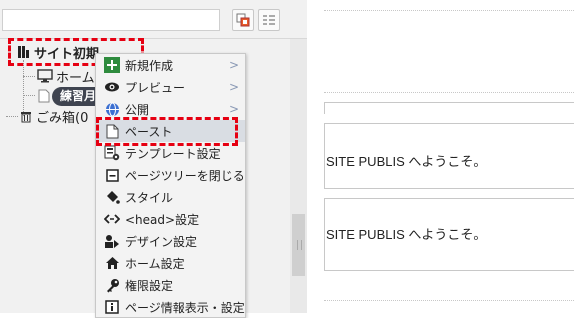 Image resolution: width=574 pixels, height=318 pixels. I want to click on menu-item-home-settings: ホーム設定, so click(170, 263).